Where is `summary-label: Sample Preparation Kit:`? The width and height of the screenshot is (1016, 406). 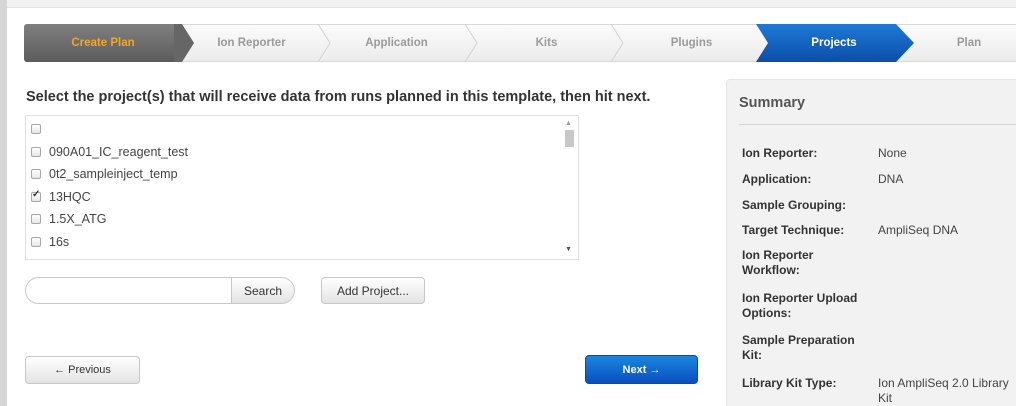 summary-label: Sample Preparation Kit: is located at coordinates (798, 347).